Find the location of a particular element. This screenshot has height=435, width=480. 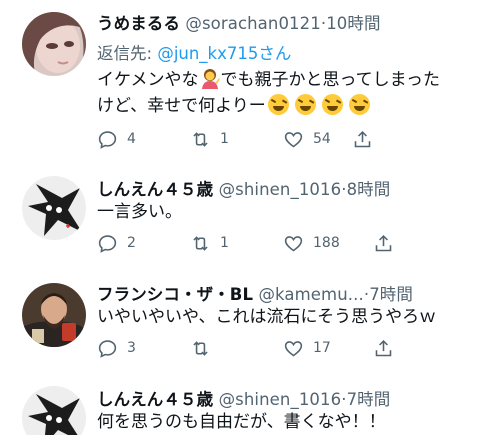

tweet-actions: 3 17 is located at coordinates (247, 348).